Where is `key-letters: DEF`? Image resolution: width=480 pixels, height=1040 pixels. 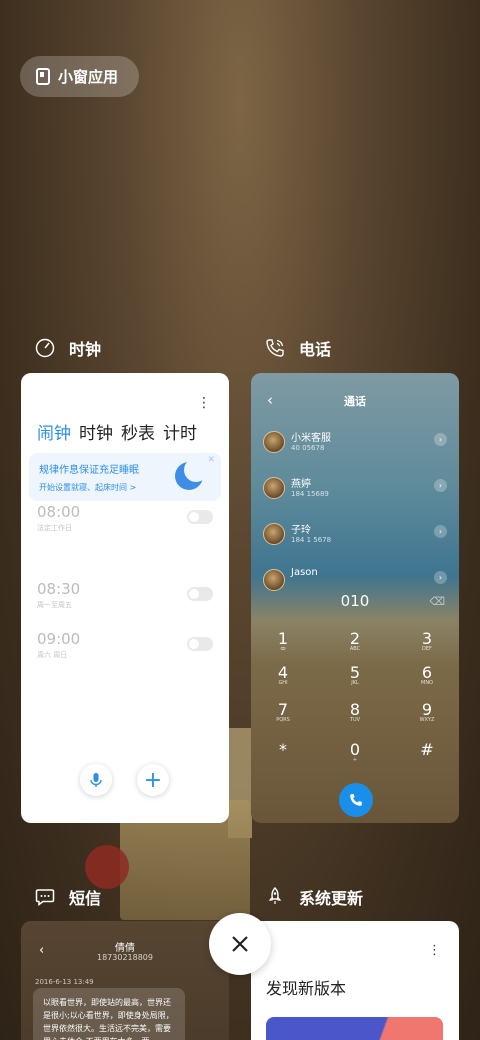
key-letters: DEF is located at coordinates (427, 649).